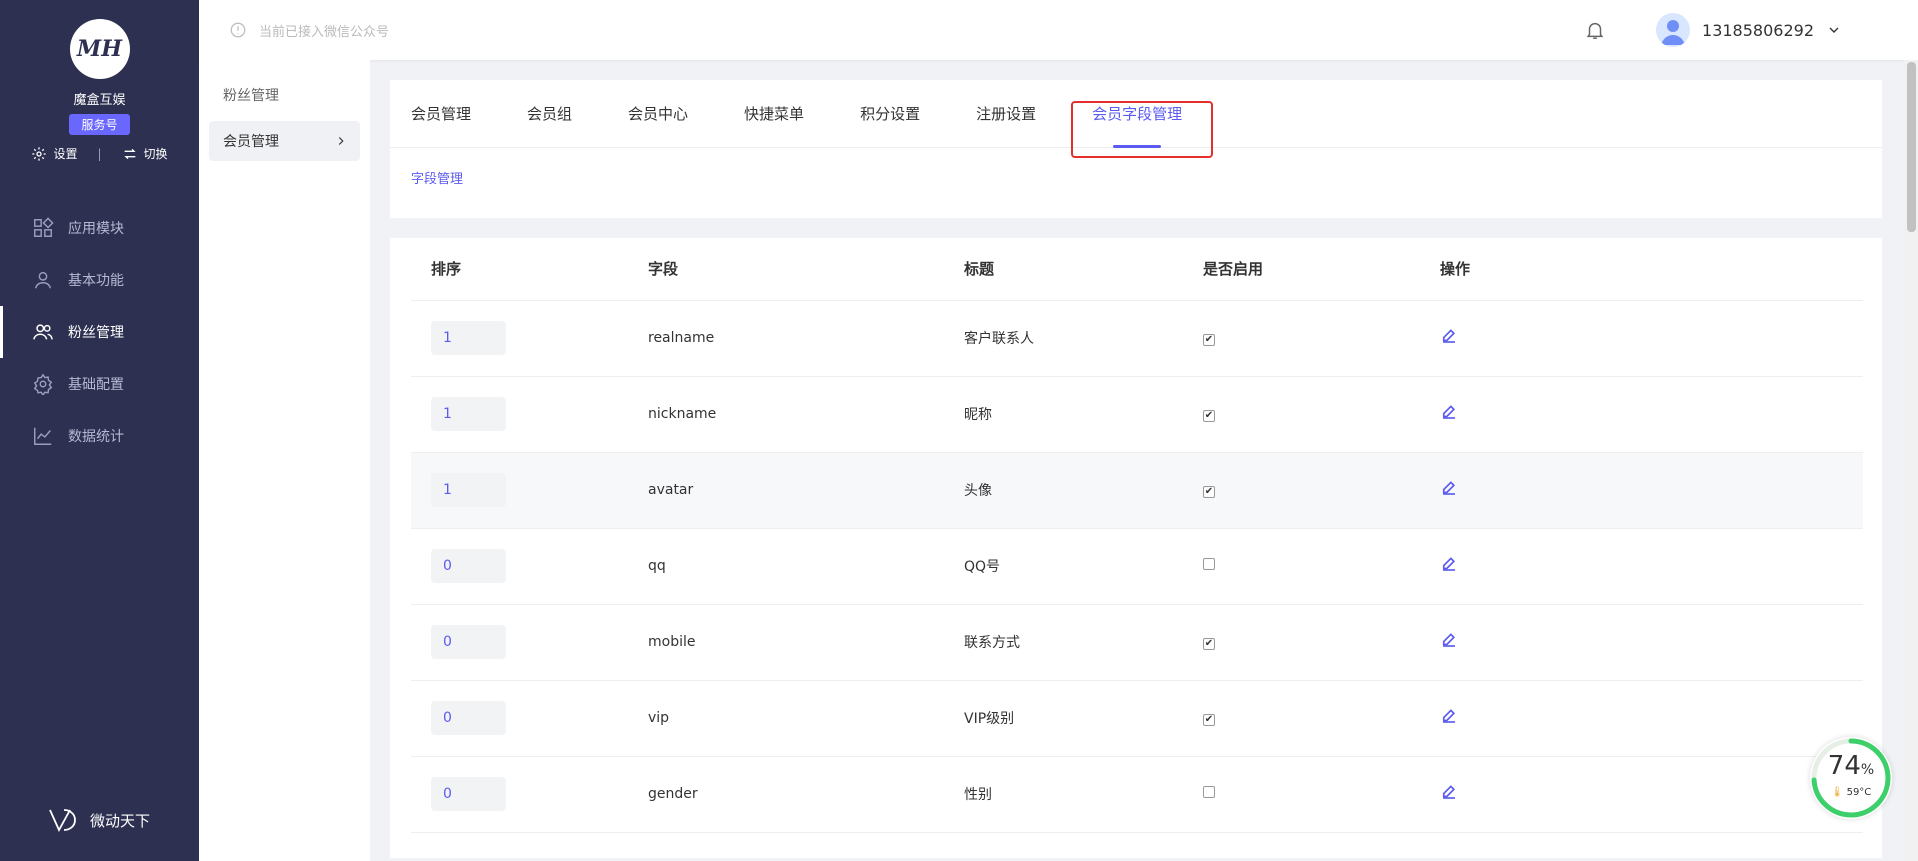  I want to click on chevron-right-icon, so click(341, 141).